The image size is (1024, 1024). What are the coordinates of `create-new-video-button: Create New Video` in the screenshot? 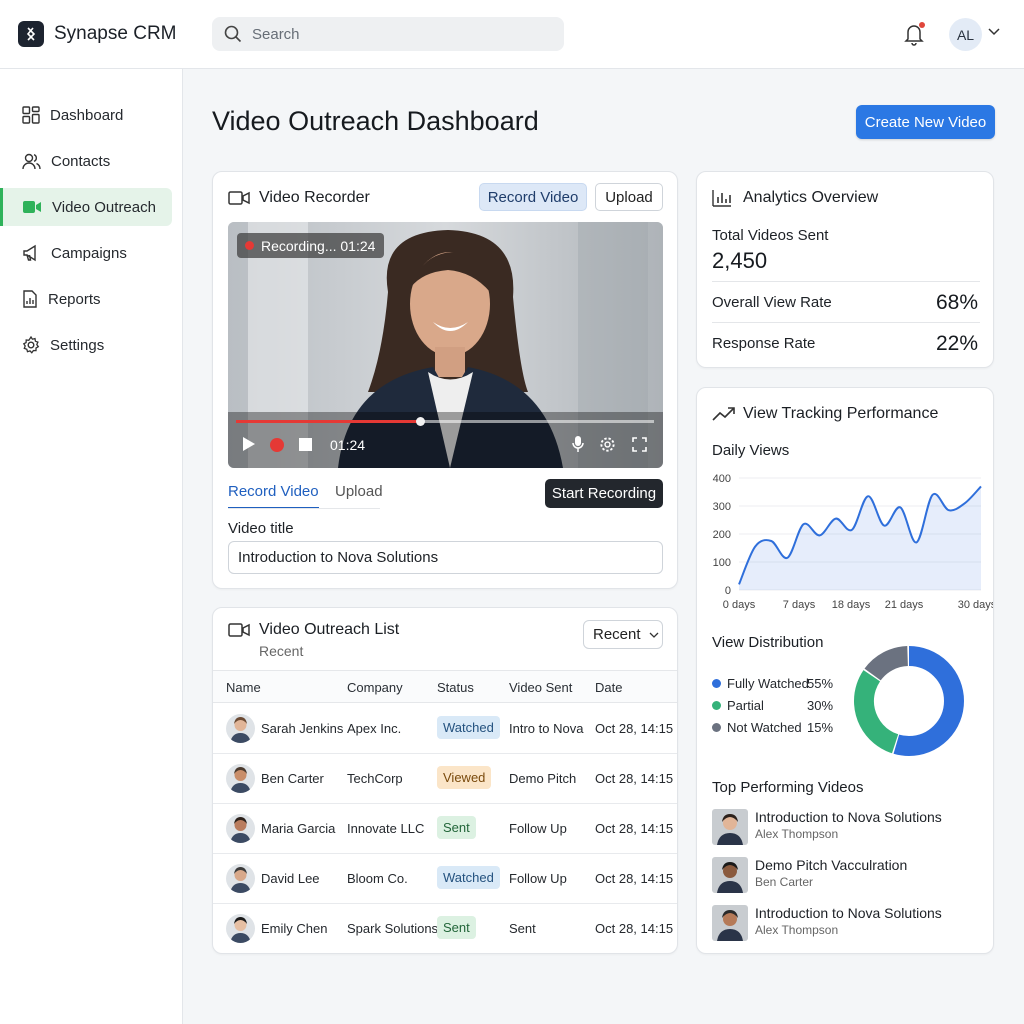 It's located at (925, 122).